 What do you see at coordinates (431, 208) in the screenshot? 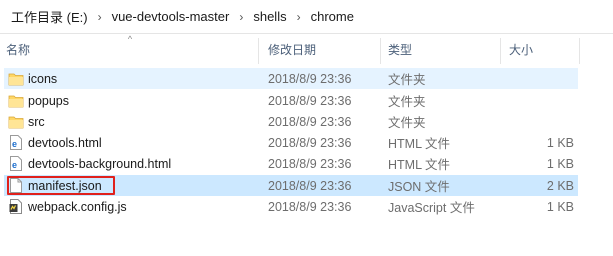
I see `file-type: JavaScript 文件` at bounding box center [431, 208].